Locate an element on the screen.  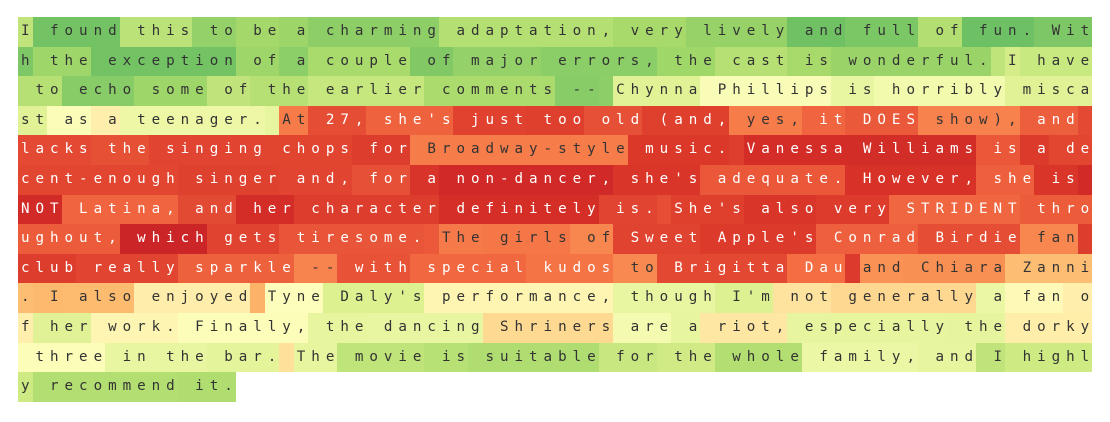
text-char: g is located at coordinates (228, 239).